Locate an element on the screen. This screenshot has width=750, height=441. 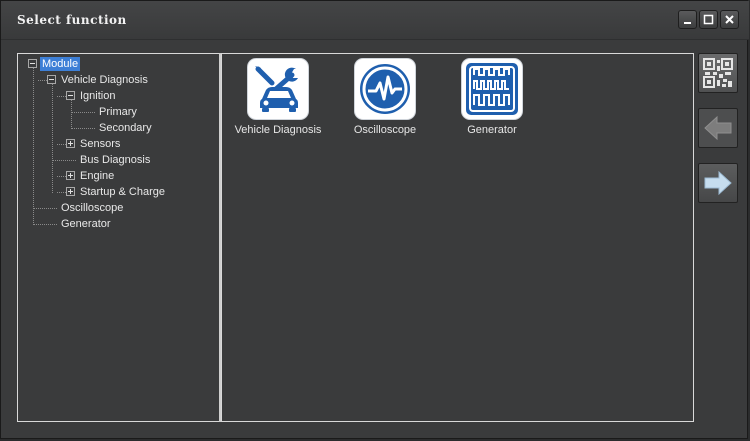
oscilloscope-icon is located at coordinates (385, 89).